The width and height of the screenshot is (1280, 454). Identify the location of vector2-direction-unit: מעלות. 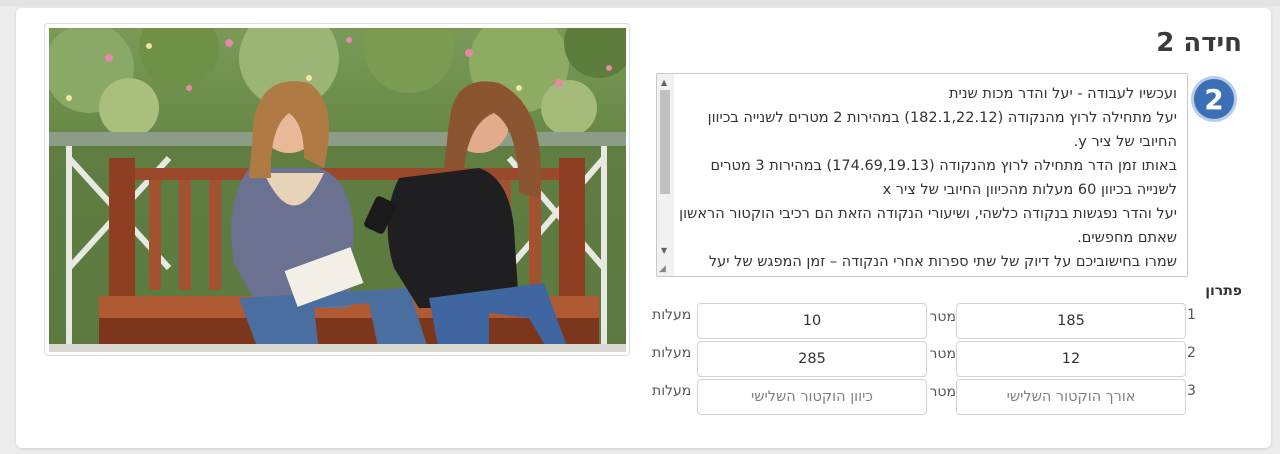
(672, 353).